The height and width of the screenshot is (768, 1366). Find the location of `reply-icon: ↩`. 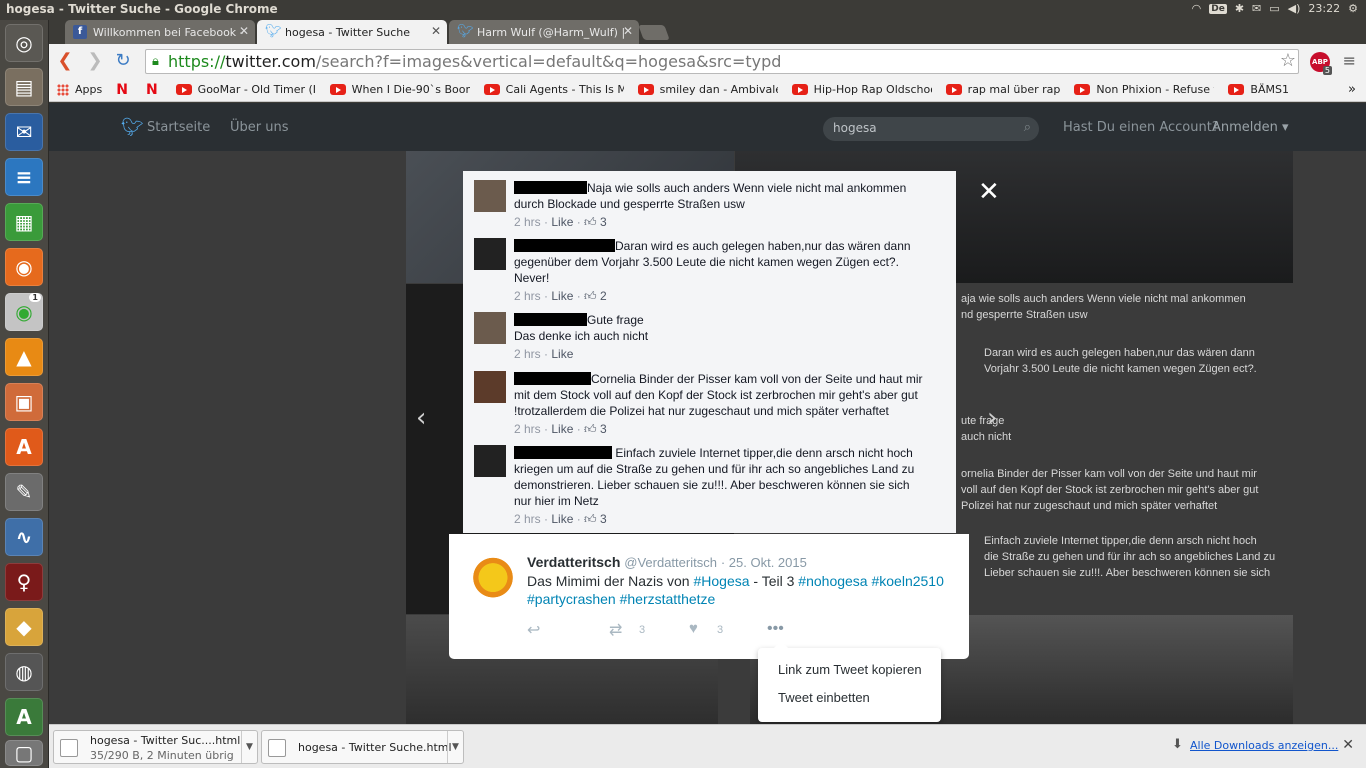

reply-icon: ↩ is located at coordinates (533, 630).